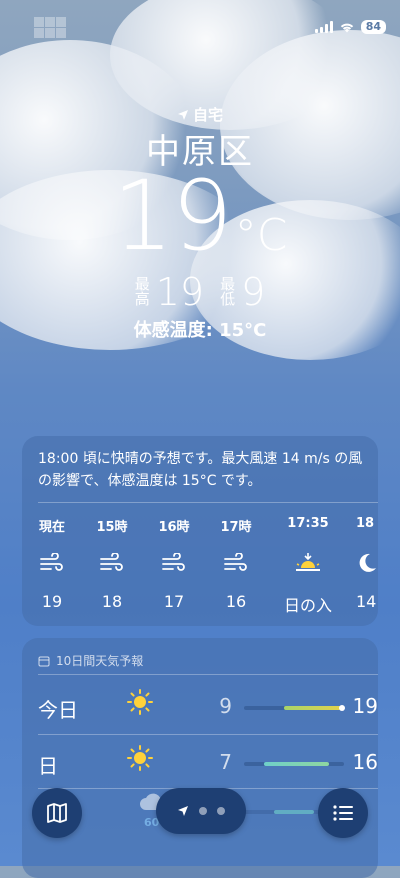  Describe the element at coordinates (373, 27) in the screenshot. I see `battery-indicator: 84` at that location.